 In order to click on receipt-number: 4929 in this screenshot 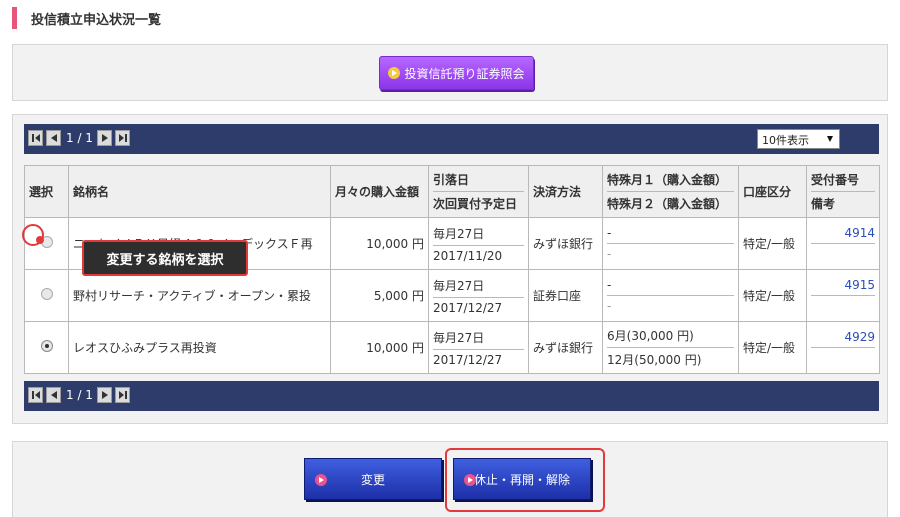, I will do `click(843, 337)`.